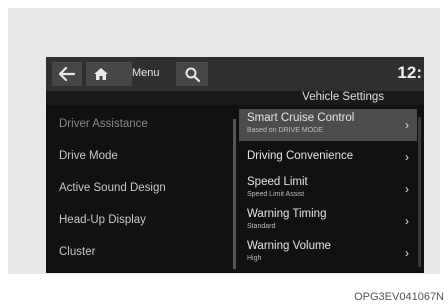 The width and height of the screenshot is (448, 305). Describe the element at coordinates (109, 74) in the screenshot. I see `home-button` at that location.